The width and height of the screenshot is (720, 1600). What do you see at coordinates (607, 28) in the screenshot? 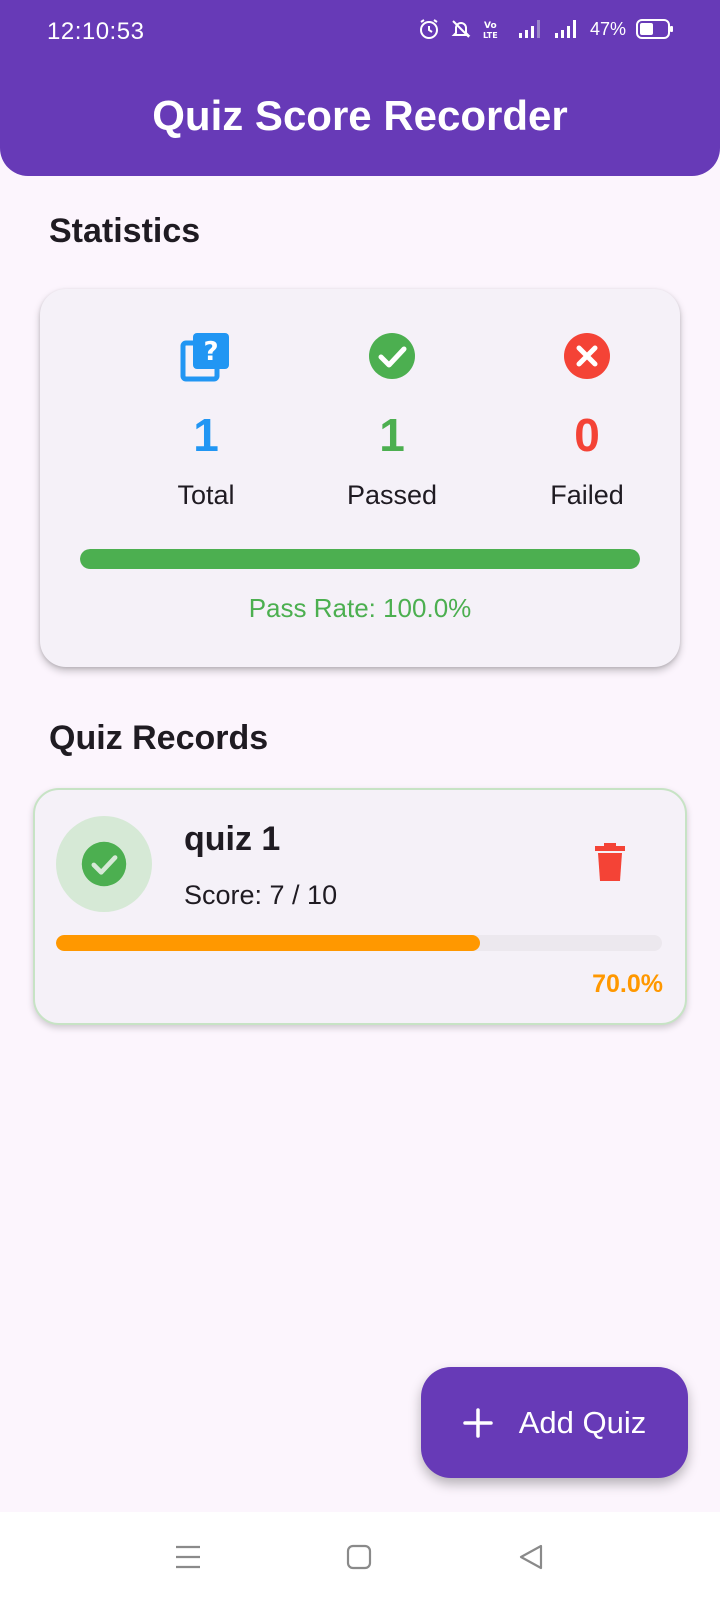
I see `battery-percent: 47%` at bounding box center [607, 28].